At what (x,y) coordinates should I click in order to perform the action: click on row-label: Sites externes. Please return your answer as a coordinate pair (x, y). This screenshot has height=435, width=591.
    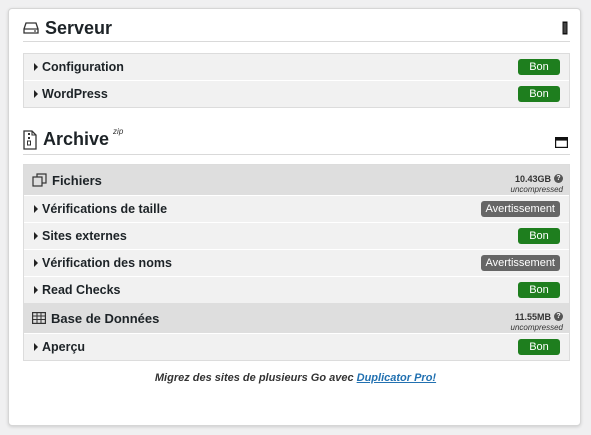
    Looking at the image, I should click on (84, 236).